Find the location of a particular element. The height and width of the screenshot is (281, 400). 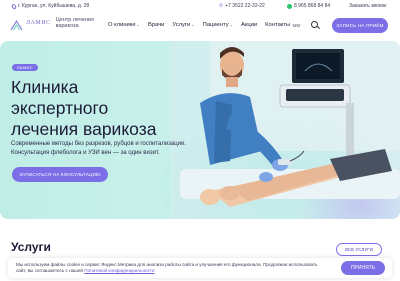

nav-item-doctors-label: Врачи is located at coordinates (156, 25).